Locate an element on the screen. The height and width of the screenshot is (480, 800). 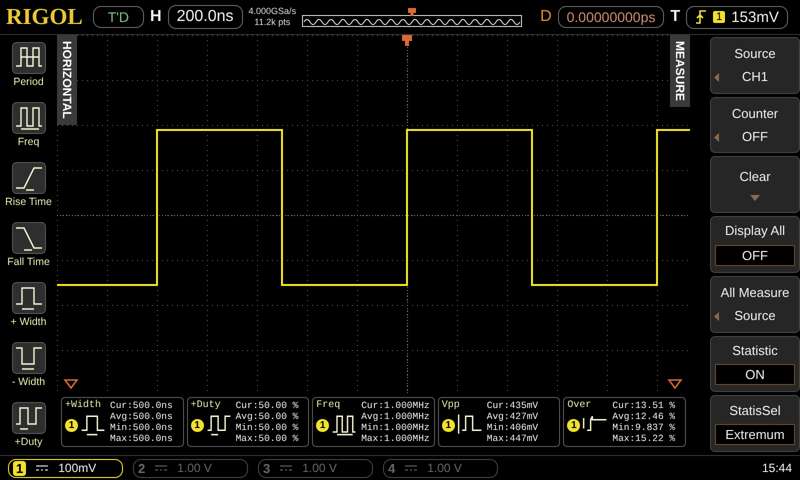
memory-bar-icon is located at coordinates (412, 17).